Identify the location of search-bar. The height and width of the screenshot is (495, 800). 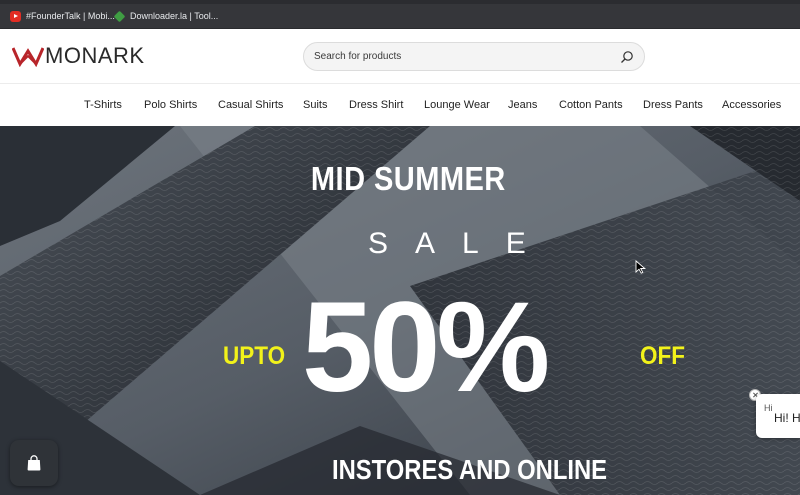
(474, 56).